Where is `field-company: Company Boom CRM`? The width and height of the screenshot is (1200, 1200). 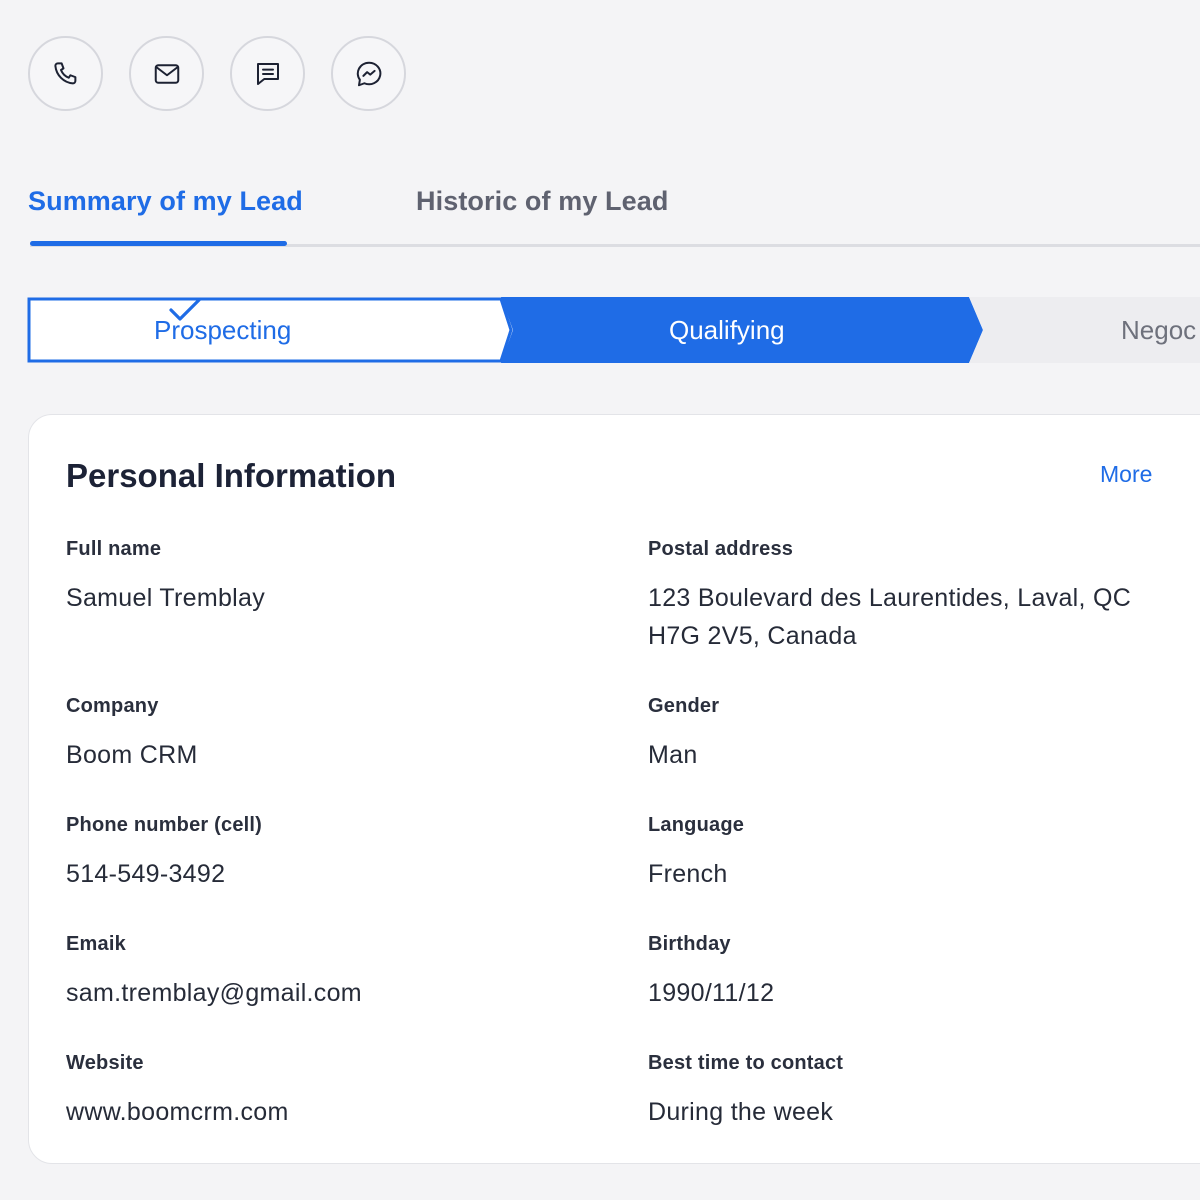
field-company: Company Boom CRM is located at coordinates (132, 734).